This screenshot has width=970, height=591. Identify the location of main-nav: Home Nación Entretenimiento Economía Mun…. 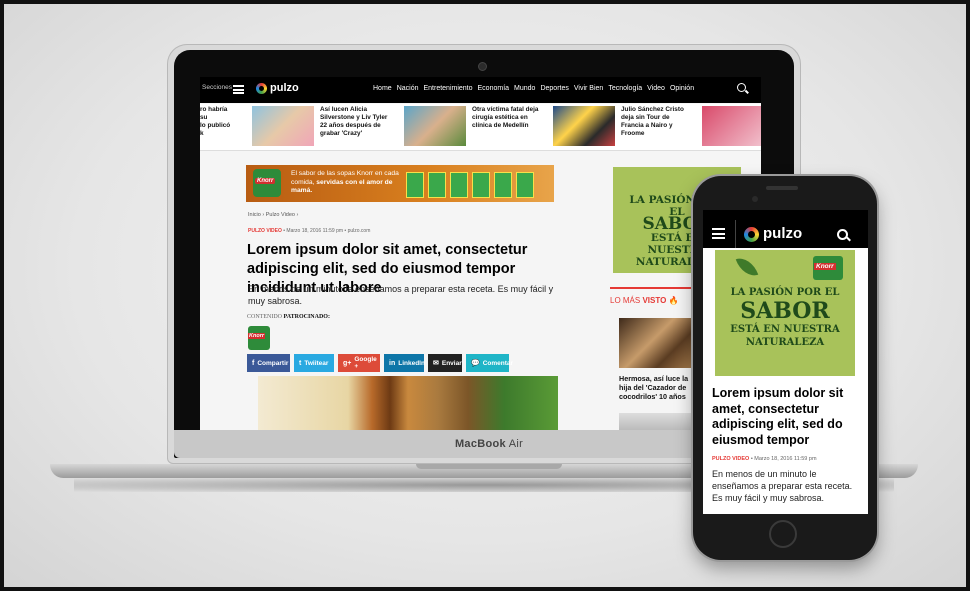
(533, 88).